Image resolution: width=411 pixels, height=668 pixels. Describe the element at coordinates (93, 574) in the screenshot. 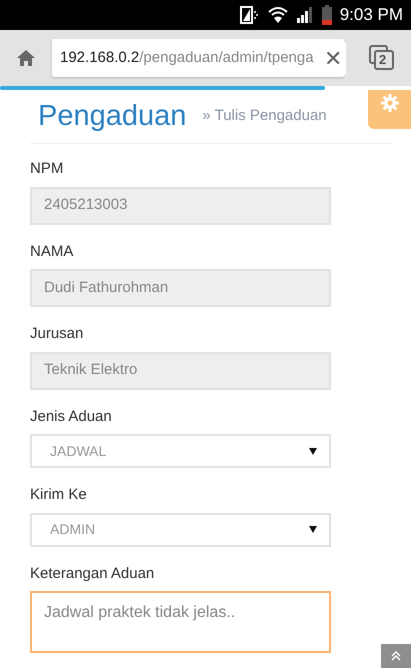

I see `field-label: Keterangan Aduan` at that location.